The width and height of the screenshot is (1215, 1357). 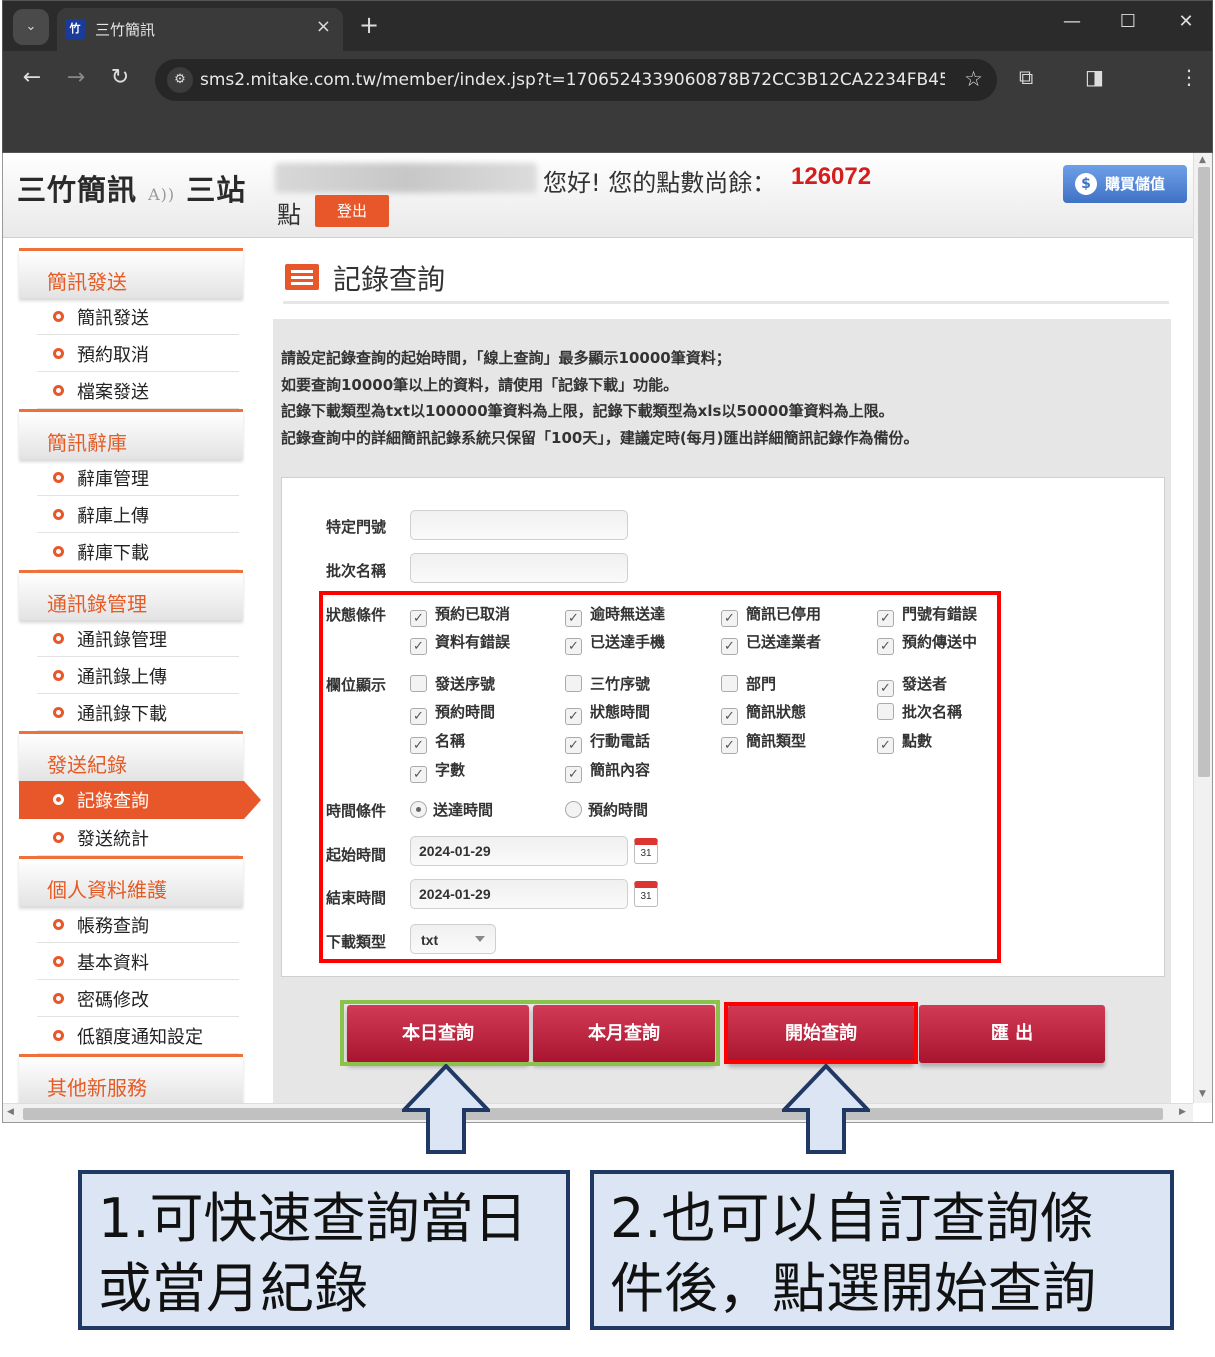 I want to click on vertical-scrollbar: ▲ ▼, so click(x=1202, y=628).